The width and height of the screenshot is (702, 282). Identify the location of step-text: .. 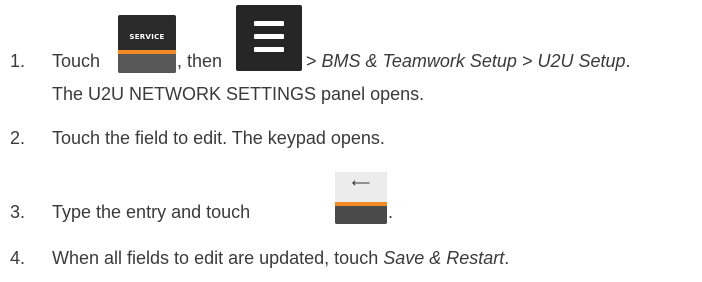
(391, 212).